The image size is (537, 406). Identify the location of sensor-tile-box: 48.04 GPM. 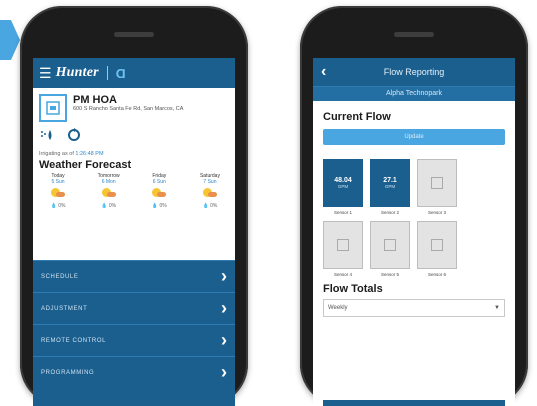
(343, 183).